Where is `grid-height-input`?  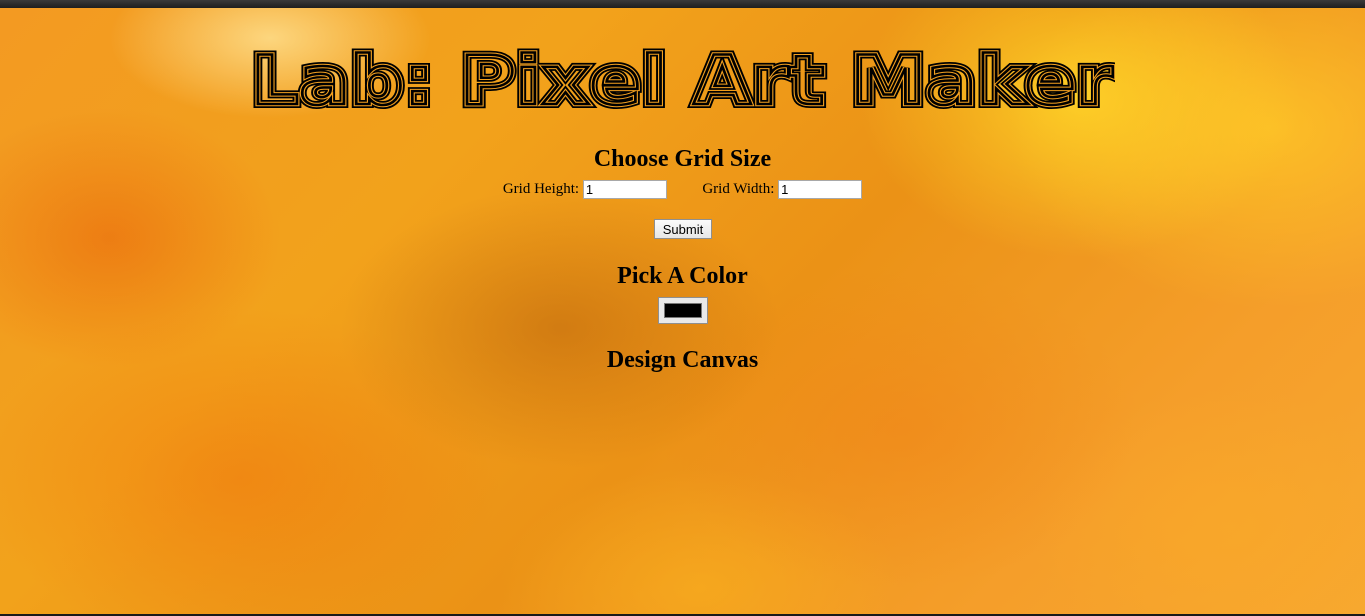 grid-height-input is located at coordinates (624, 189).